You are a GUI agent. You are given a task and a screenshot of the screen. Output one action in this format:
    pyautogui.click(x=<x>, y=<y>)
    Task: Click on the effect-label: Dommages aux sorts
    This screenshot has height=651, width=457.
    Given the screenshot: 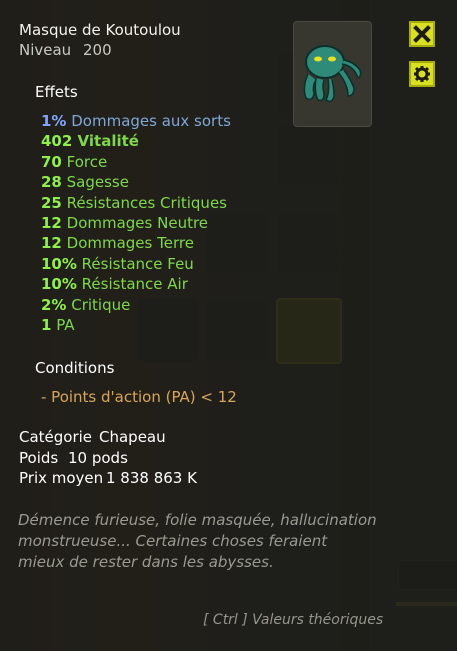 What is the action you would take?
    pyautogui.click(x=148, y=121)
    